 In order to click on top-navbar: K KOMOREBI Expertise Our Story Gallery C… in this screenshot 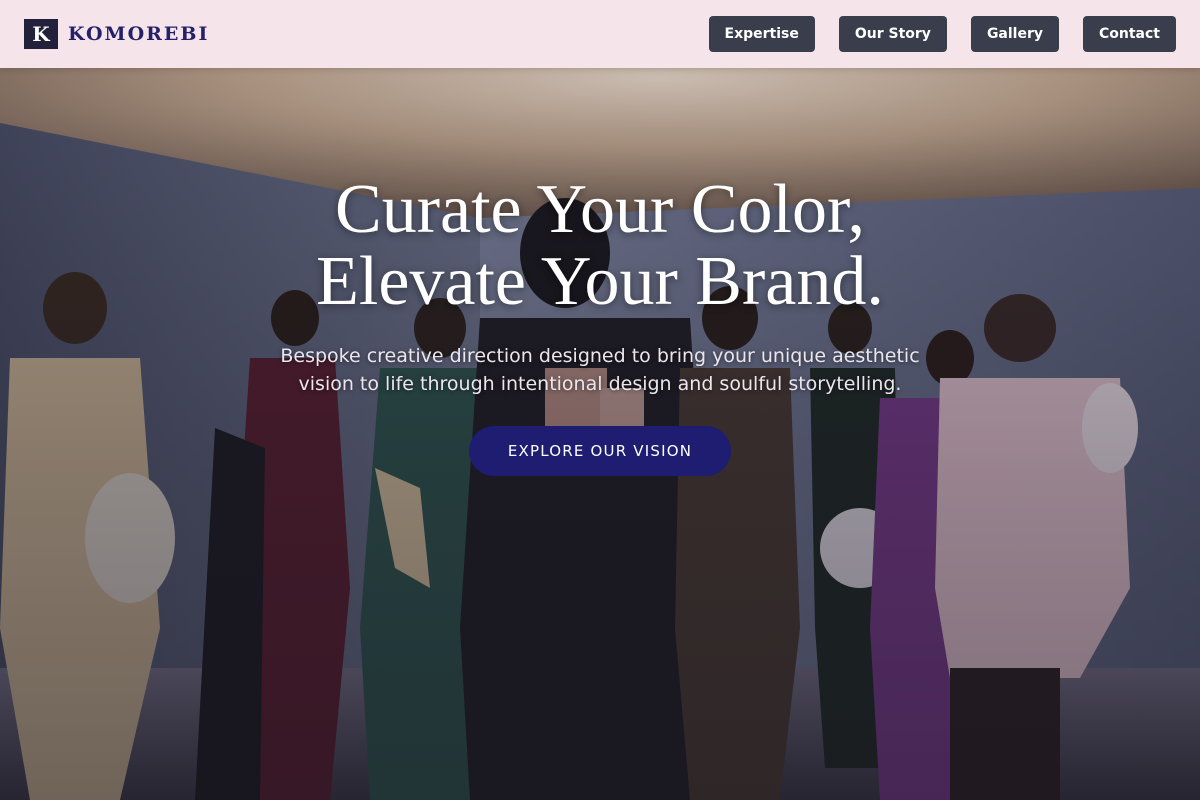, I will do `click(600, 34)`.